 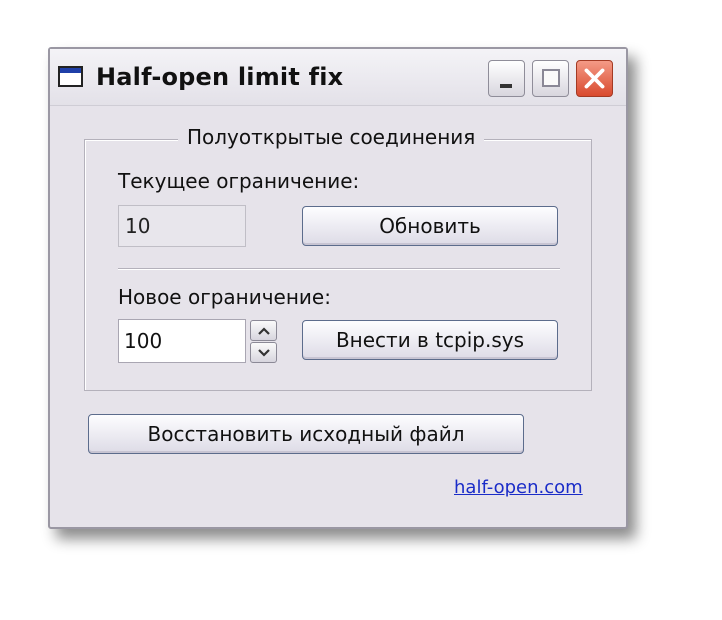 I want to click on apply-to-tcpip-button: Внести в tcpip.sys, so click(x=430, y=340).